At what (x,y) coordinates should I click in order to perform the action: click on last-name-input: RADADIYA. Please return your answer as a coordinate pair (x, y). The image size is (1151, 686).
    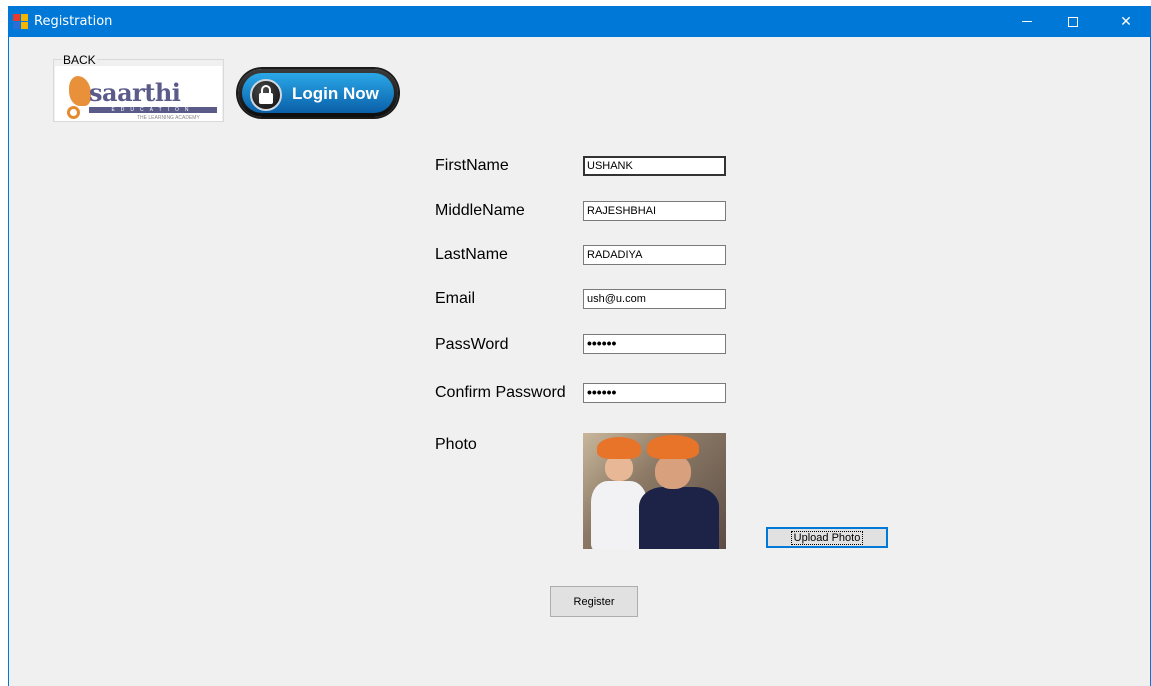
    Looking at the image, I should click on (654, 255).